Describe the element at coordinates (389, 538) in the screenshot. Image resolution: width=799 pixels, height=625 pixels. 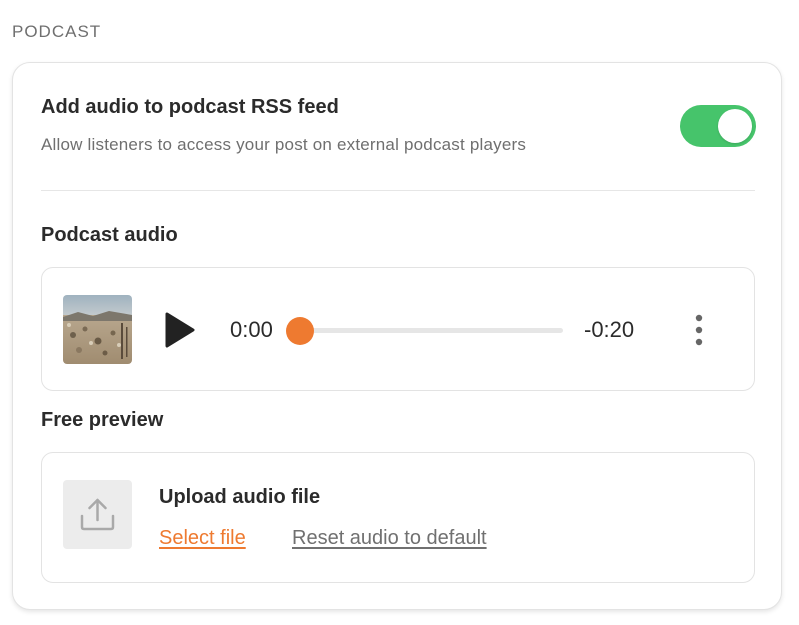
I see `reset-audio-link: Reset audio to default` at that location.